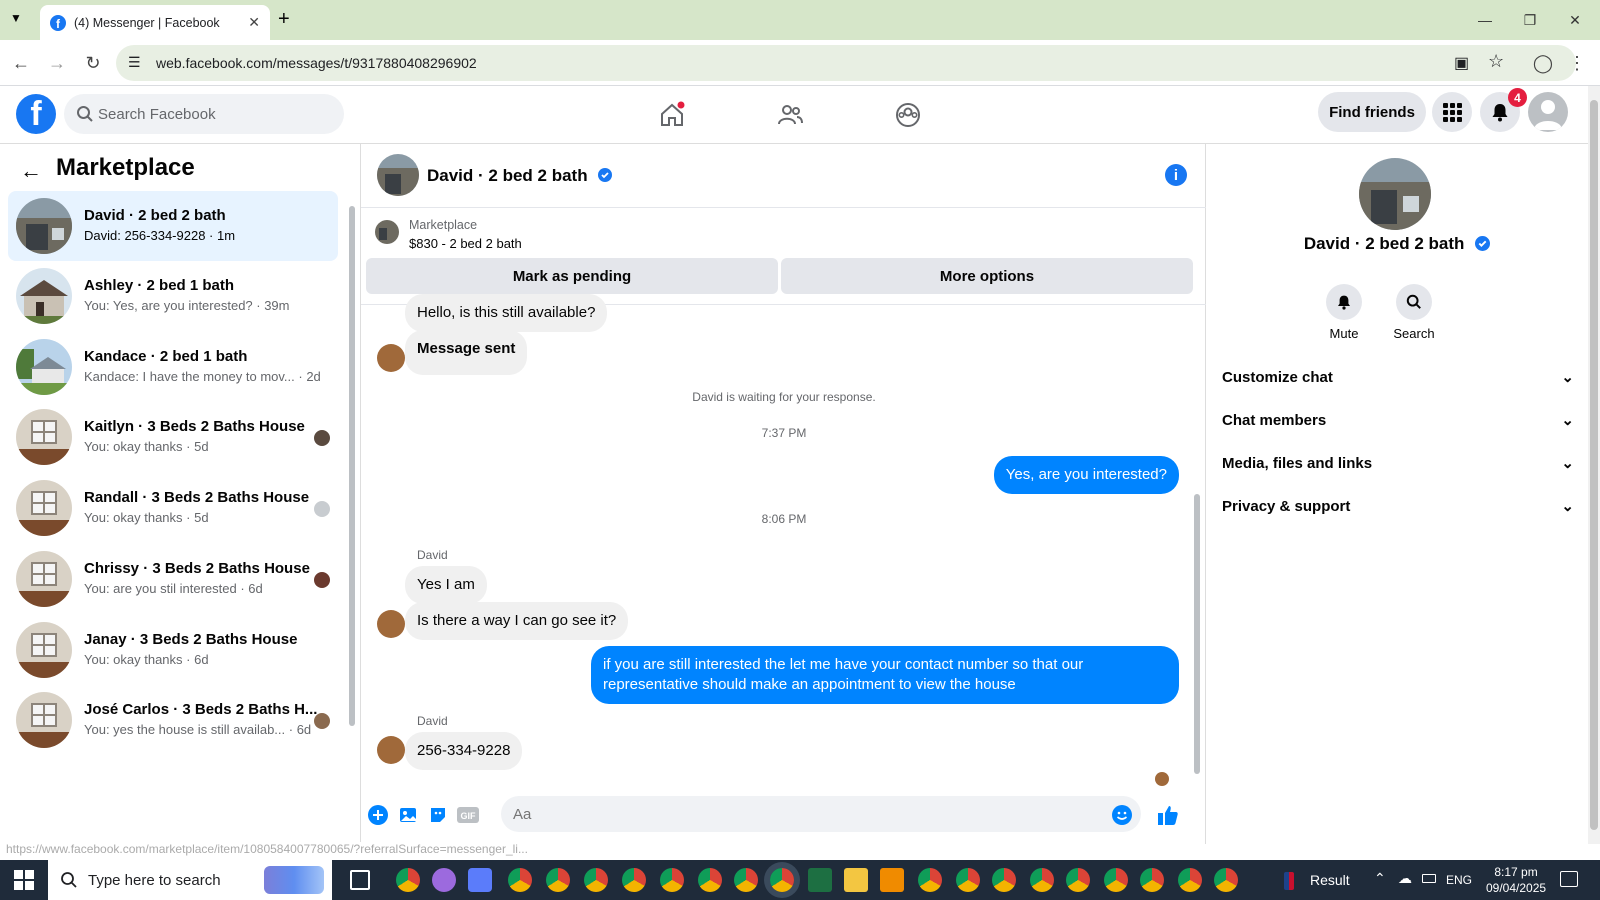 This screenshot has height=900, width=1600. I want to click on find-friends-button: Find friends, so click(1372, 112).